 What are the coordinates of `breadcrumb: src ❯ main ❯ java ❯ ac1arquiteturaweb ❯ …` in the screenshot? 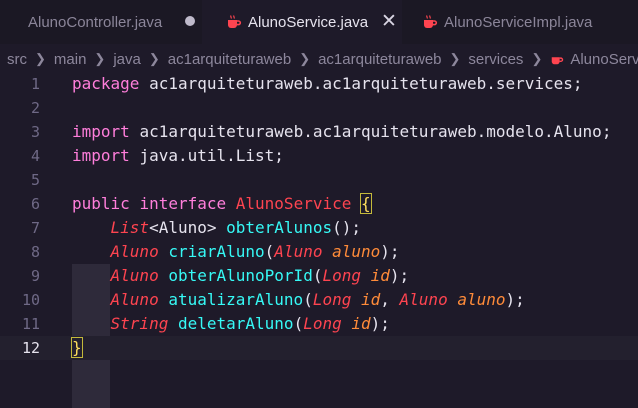 It's located at (319, 59).